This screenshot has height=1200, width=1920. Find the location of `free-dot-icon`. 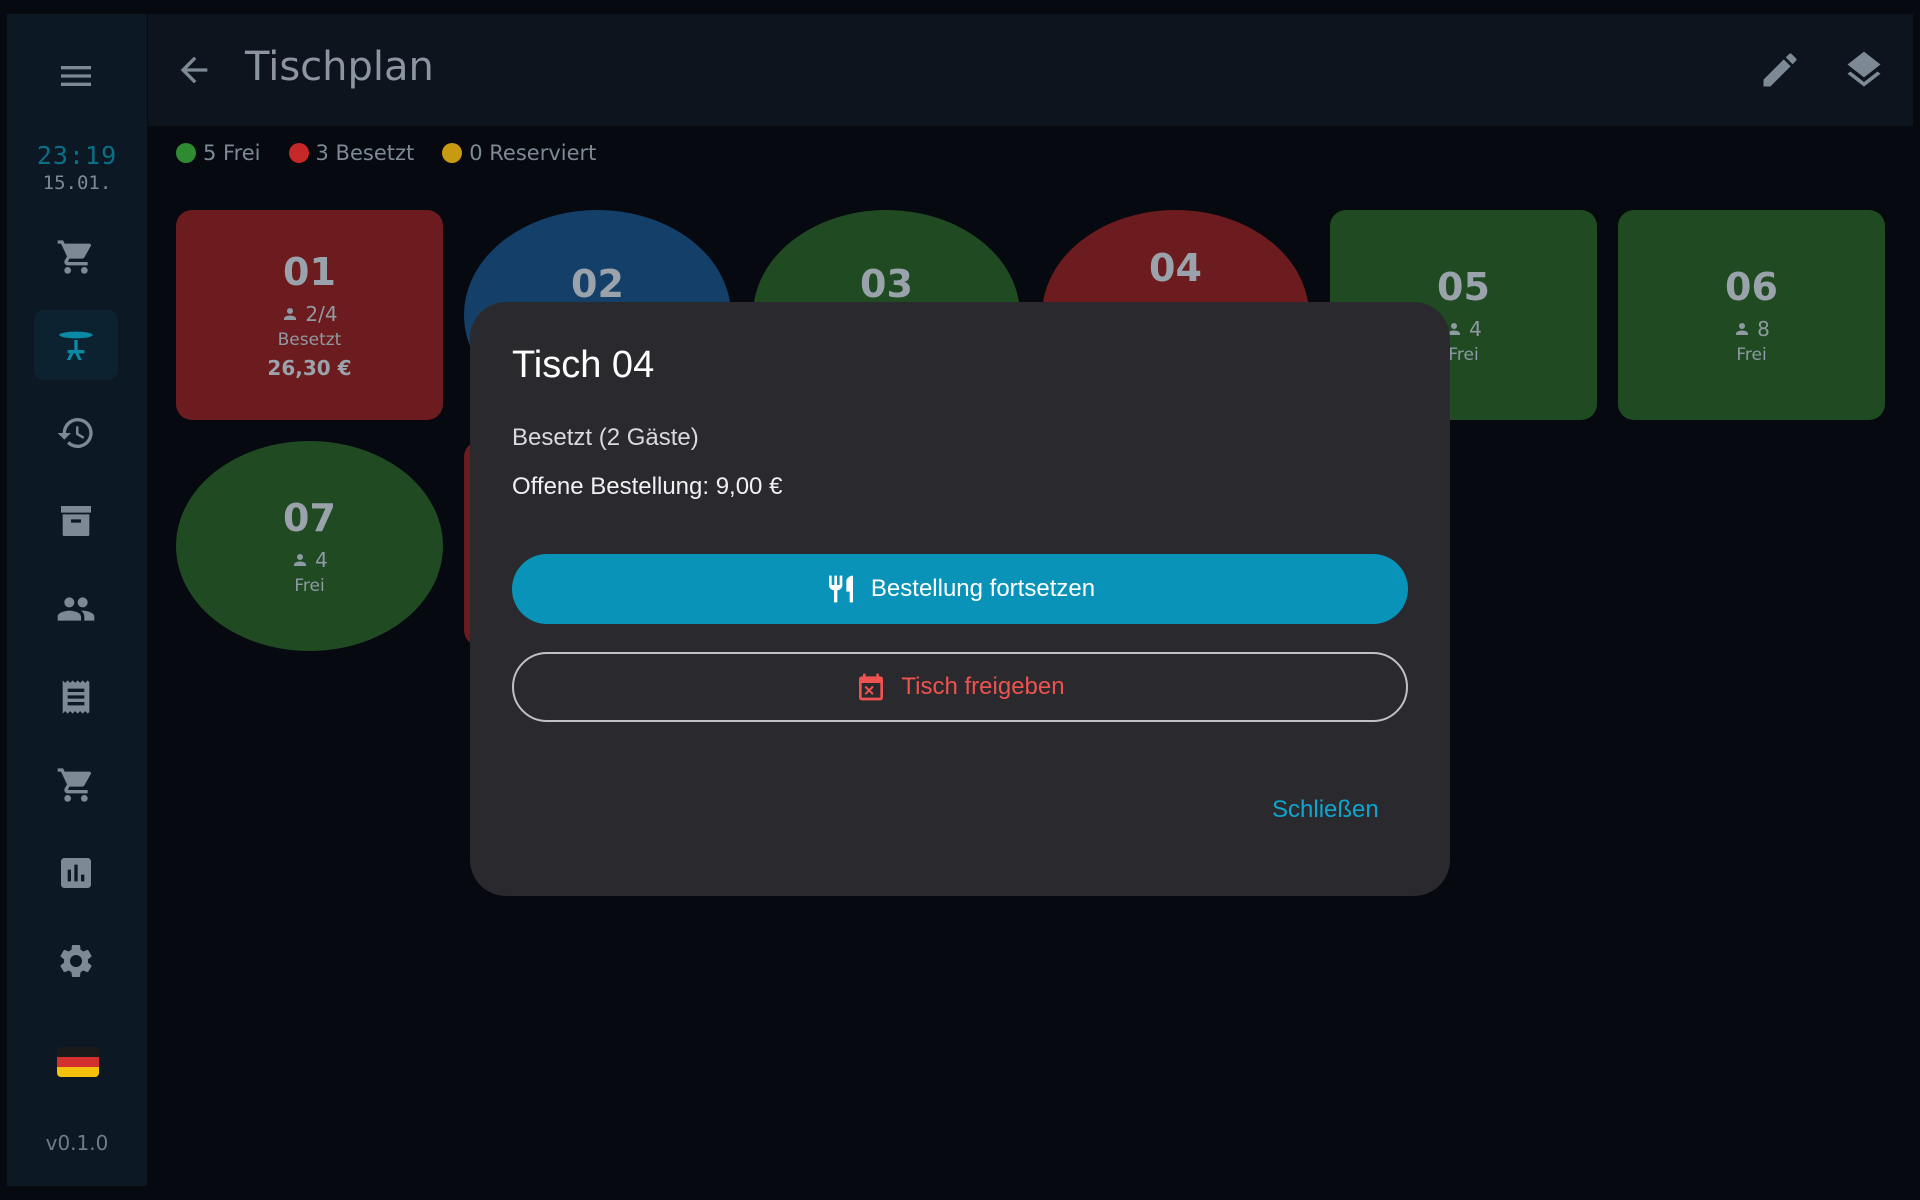

free-dot-icon is located at coordinates (186, 153).